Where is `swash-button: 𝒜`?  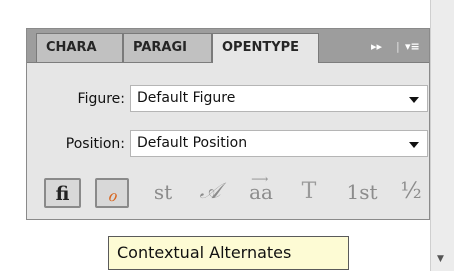 swash-button: 𝒜 is located at coordinates (210, 193).